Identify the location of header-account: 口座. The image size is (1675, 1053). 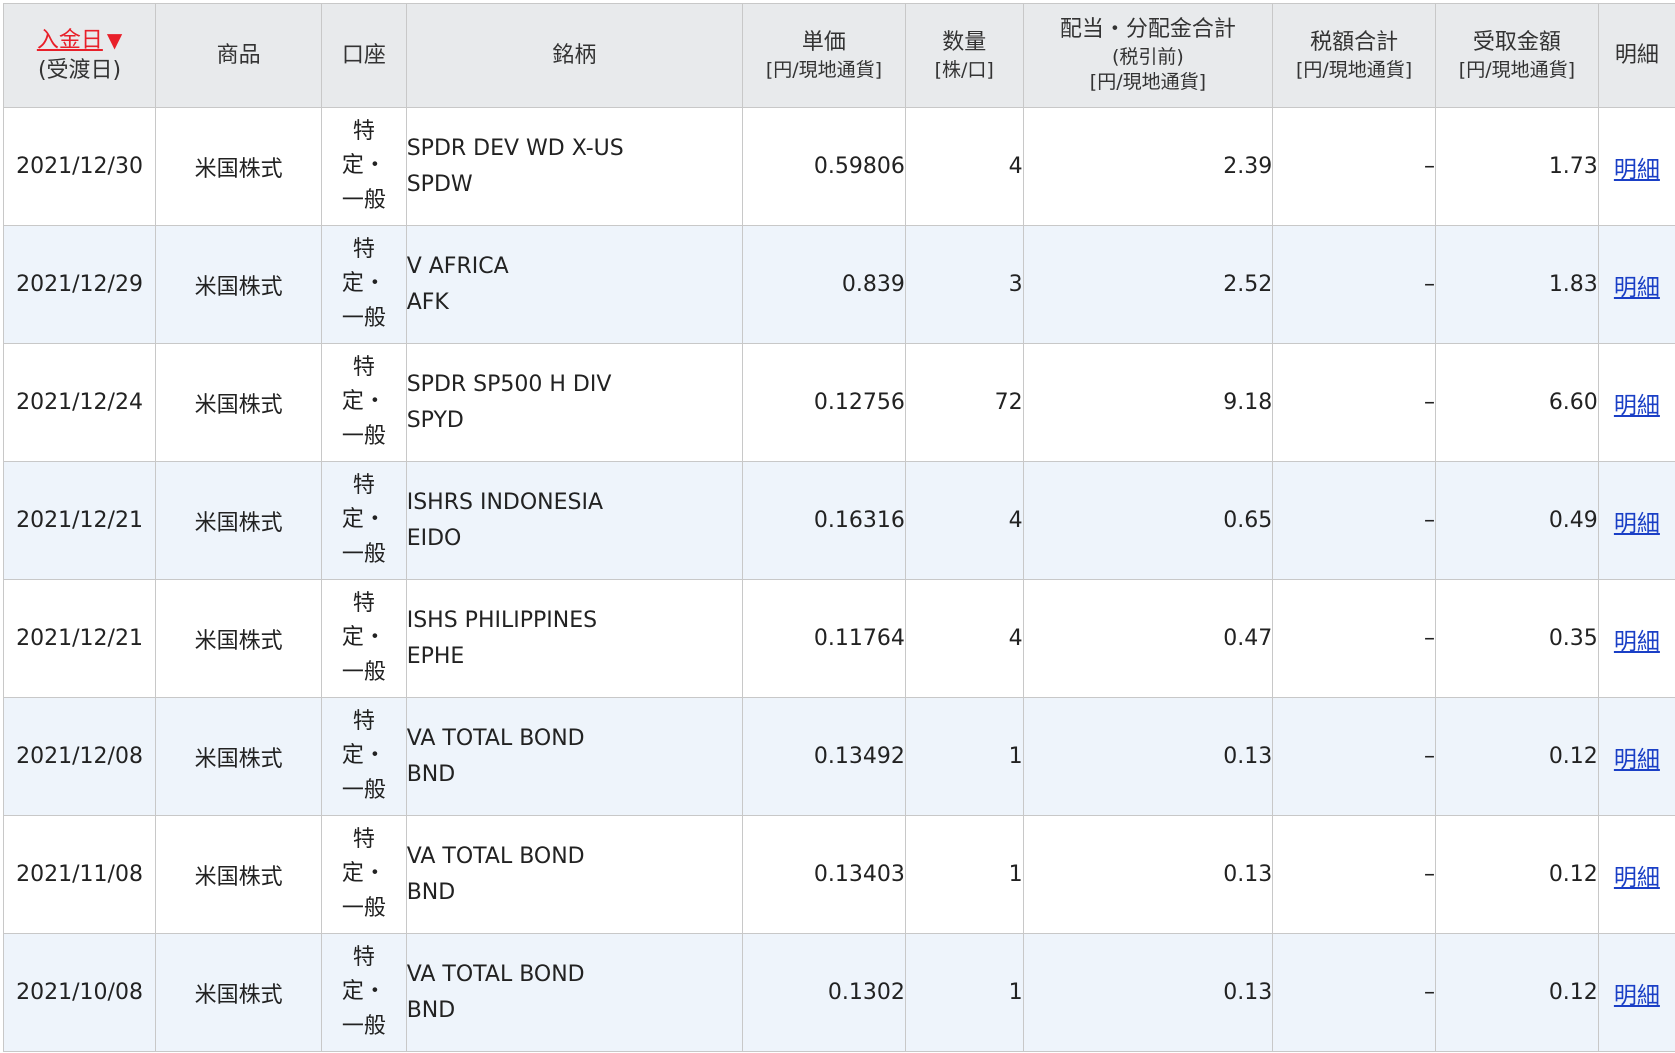
(364, 55).